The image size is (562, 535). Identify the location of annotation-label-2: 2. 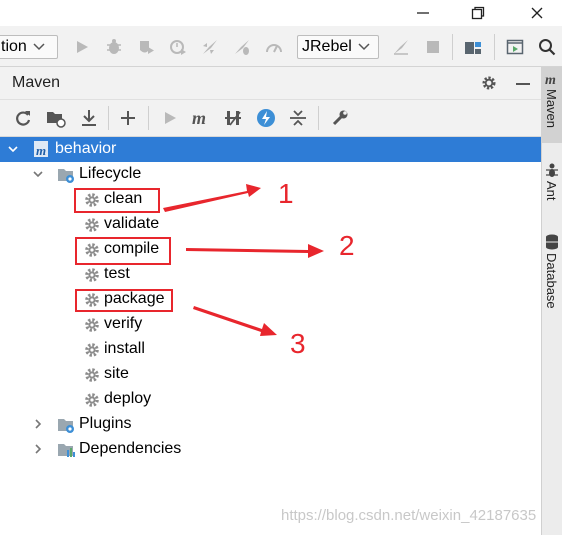
(347, 245).